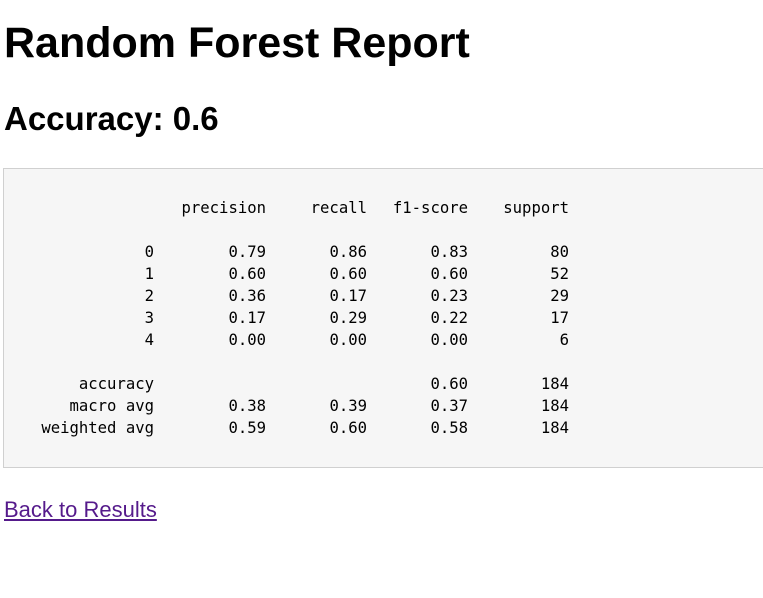  I want to click on recall-value: 0.17, so click(348, 296).